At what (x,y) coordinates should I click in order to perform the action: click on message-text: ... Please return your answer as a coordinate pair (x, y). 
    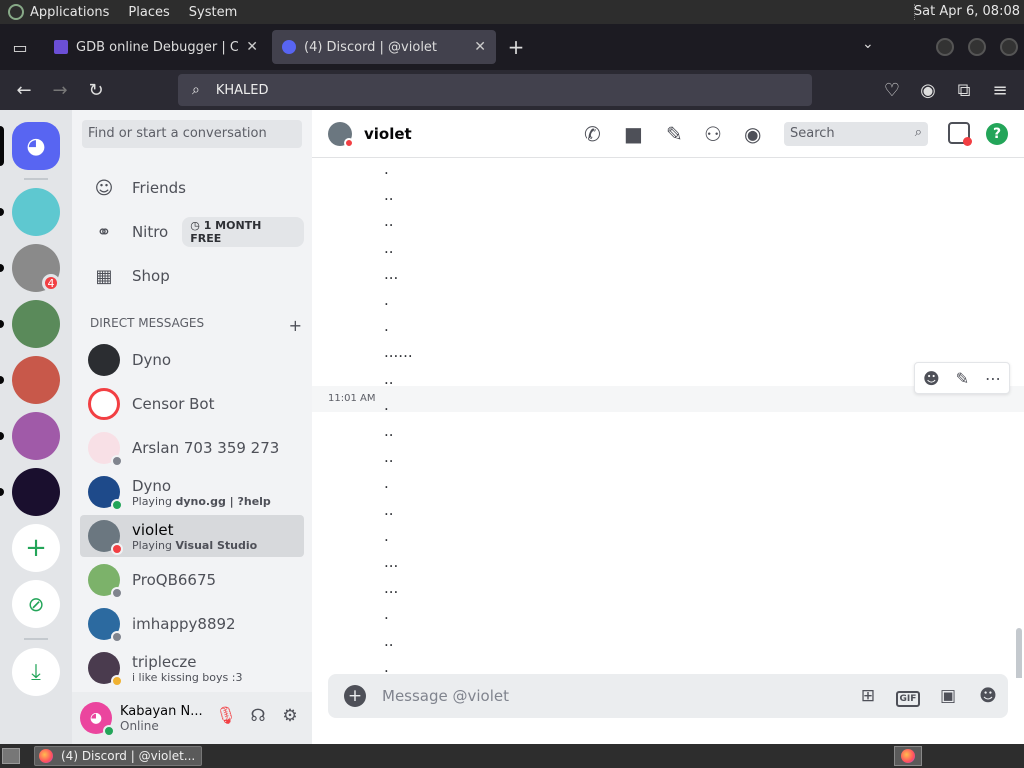
    Looking at the image, I should click on (389, 195).